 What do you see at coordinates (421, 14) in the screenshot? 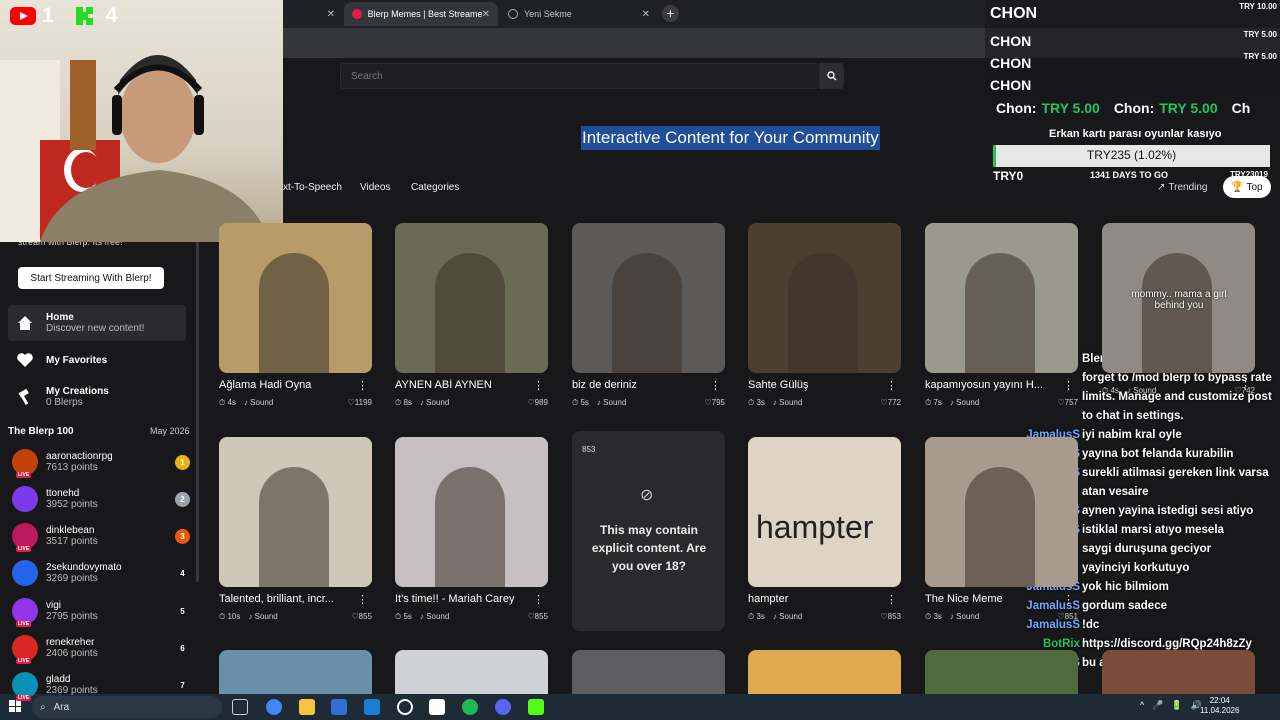
I see `browser-tab-blerp: Blerp Memes | Best Streamer S... ✕` at bounding box center [421, 14].